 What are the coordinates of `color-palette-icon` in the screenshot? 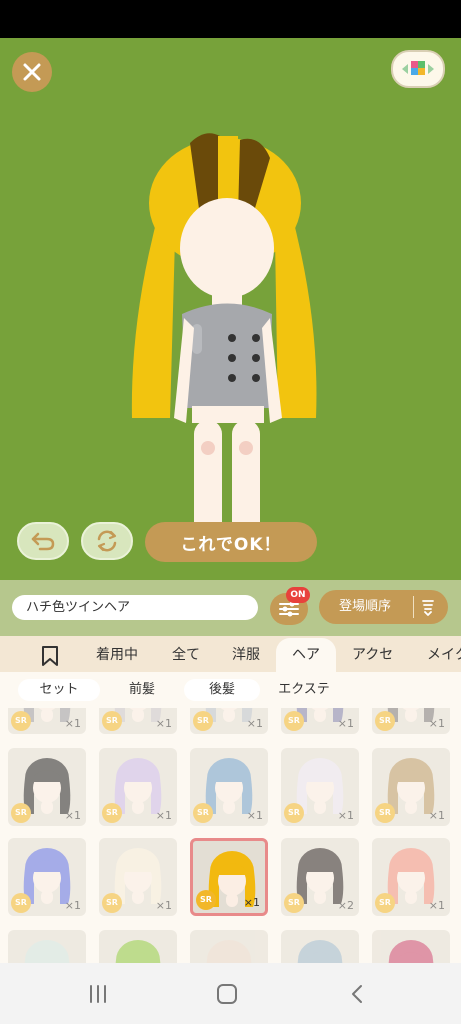 It's located at (418, 68).